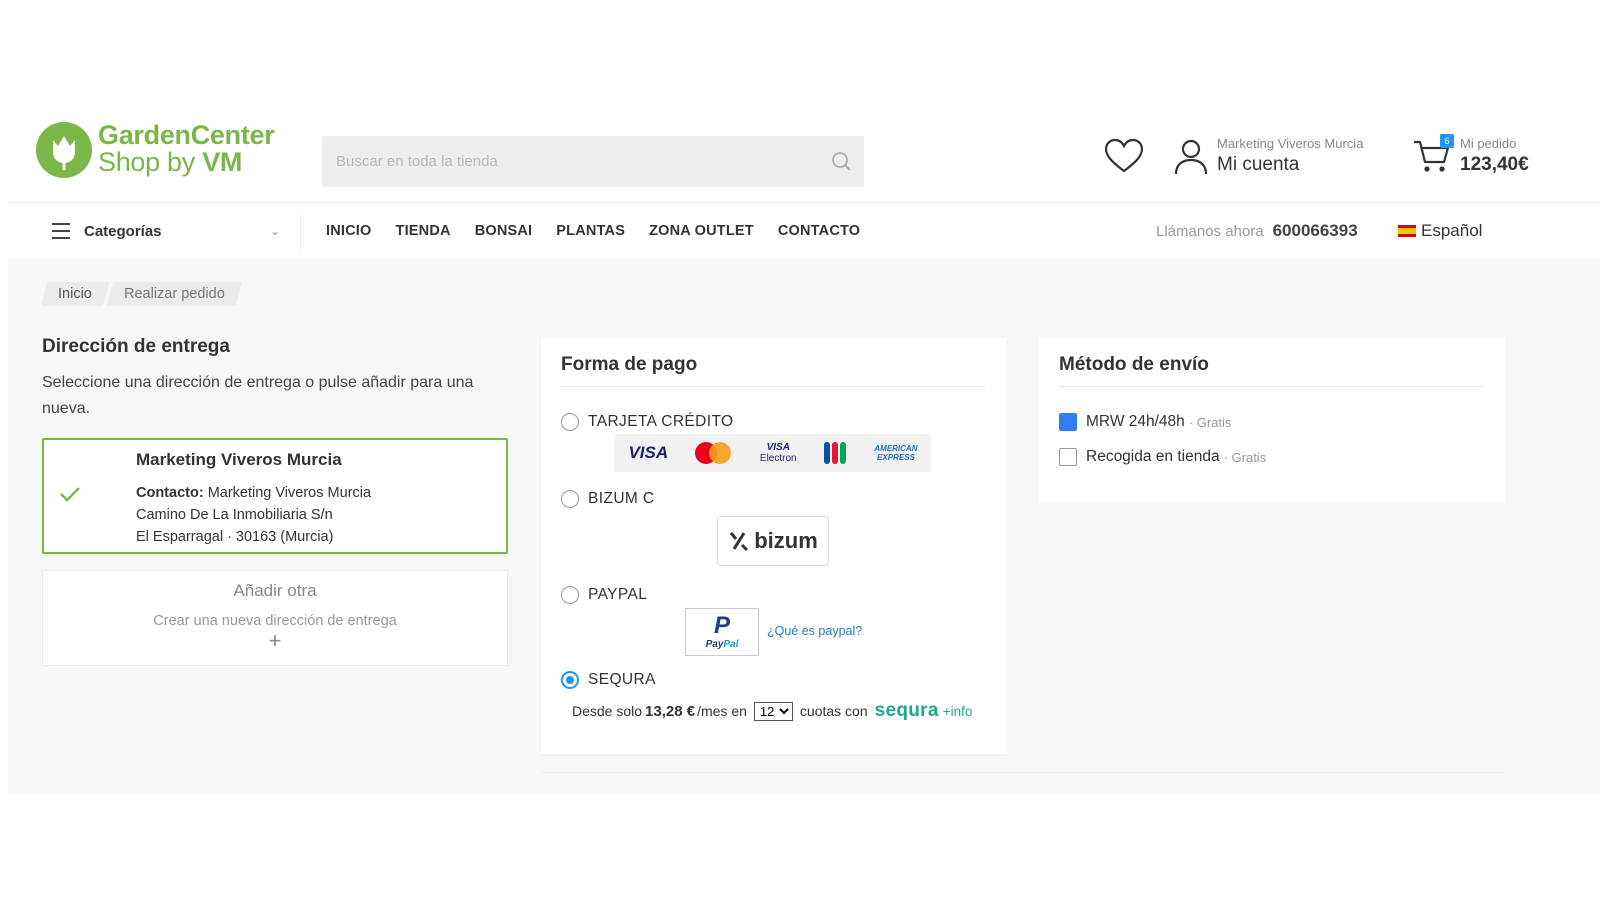  Describe the element at coordinates (670, 711) in the screenshot. I see `sequra-amount: 13,28 €` at that location.